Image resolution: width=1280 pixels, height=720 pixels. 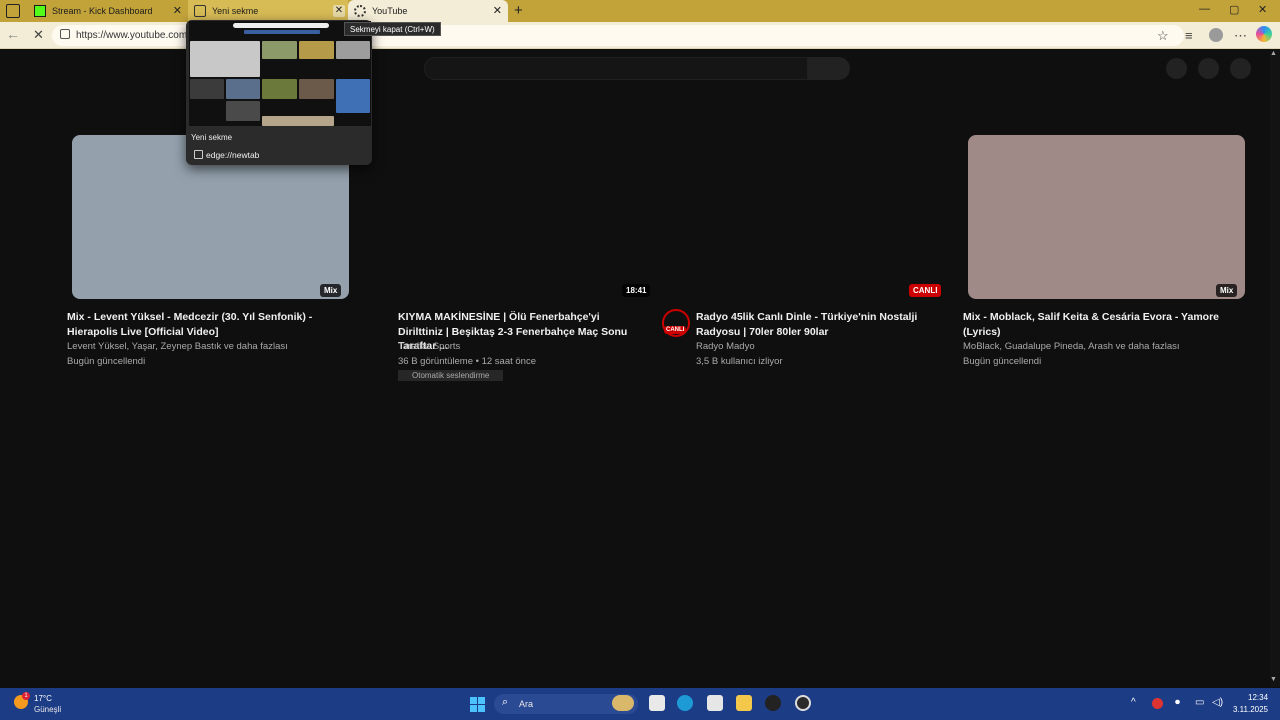 What do you see at coordinates (268, 11) in the screenshot?
I see `tab-new-tab: Yeni sekme` at bounding box center [268, 11].